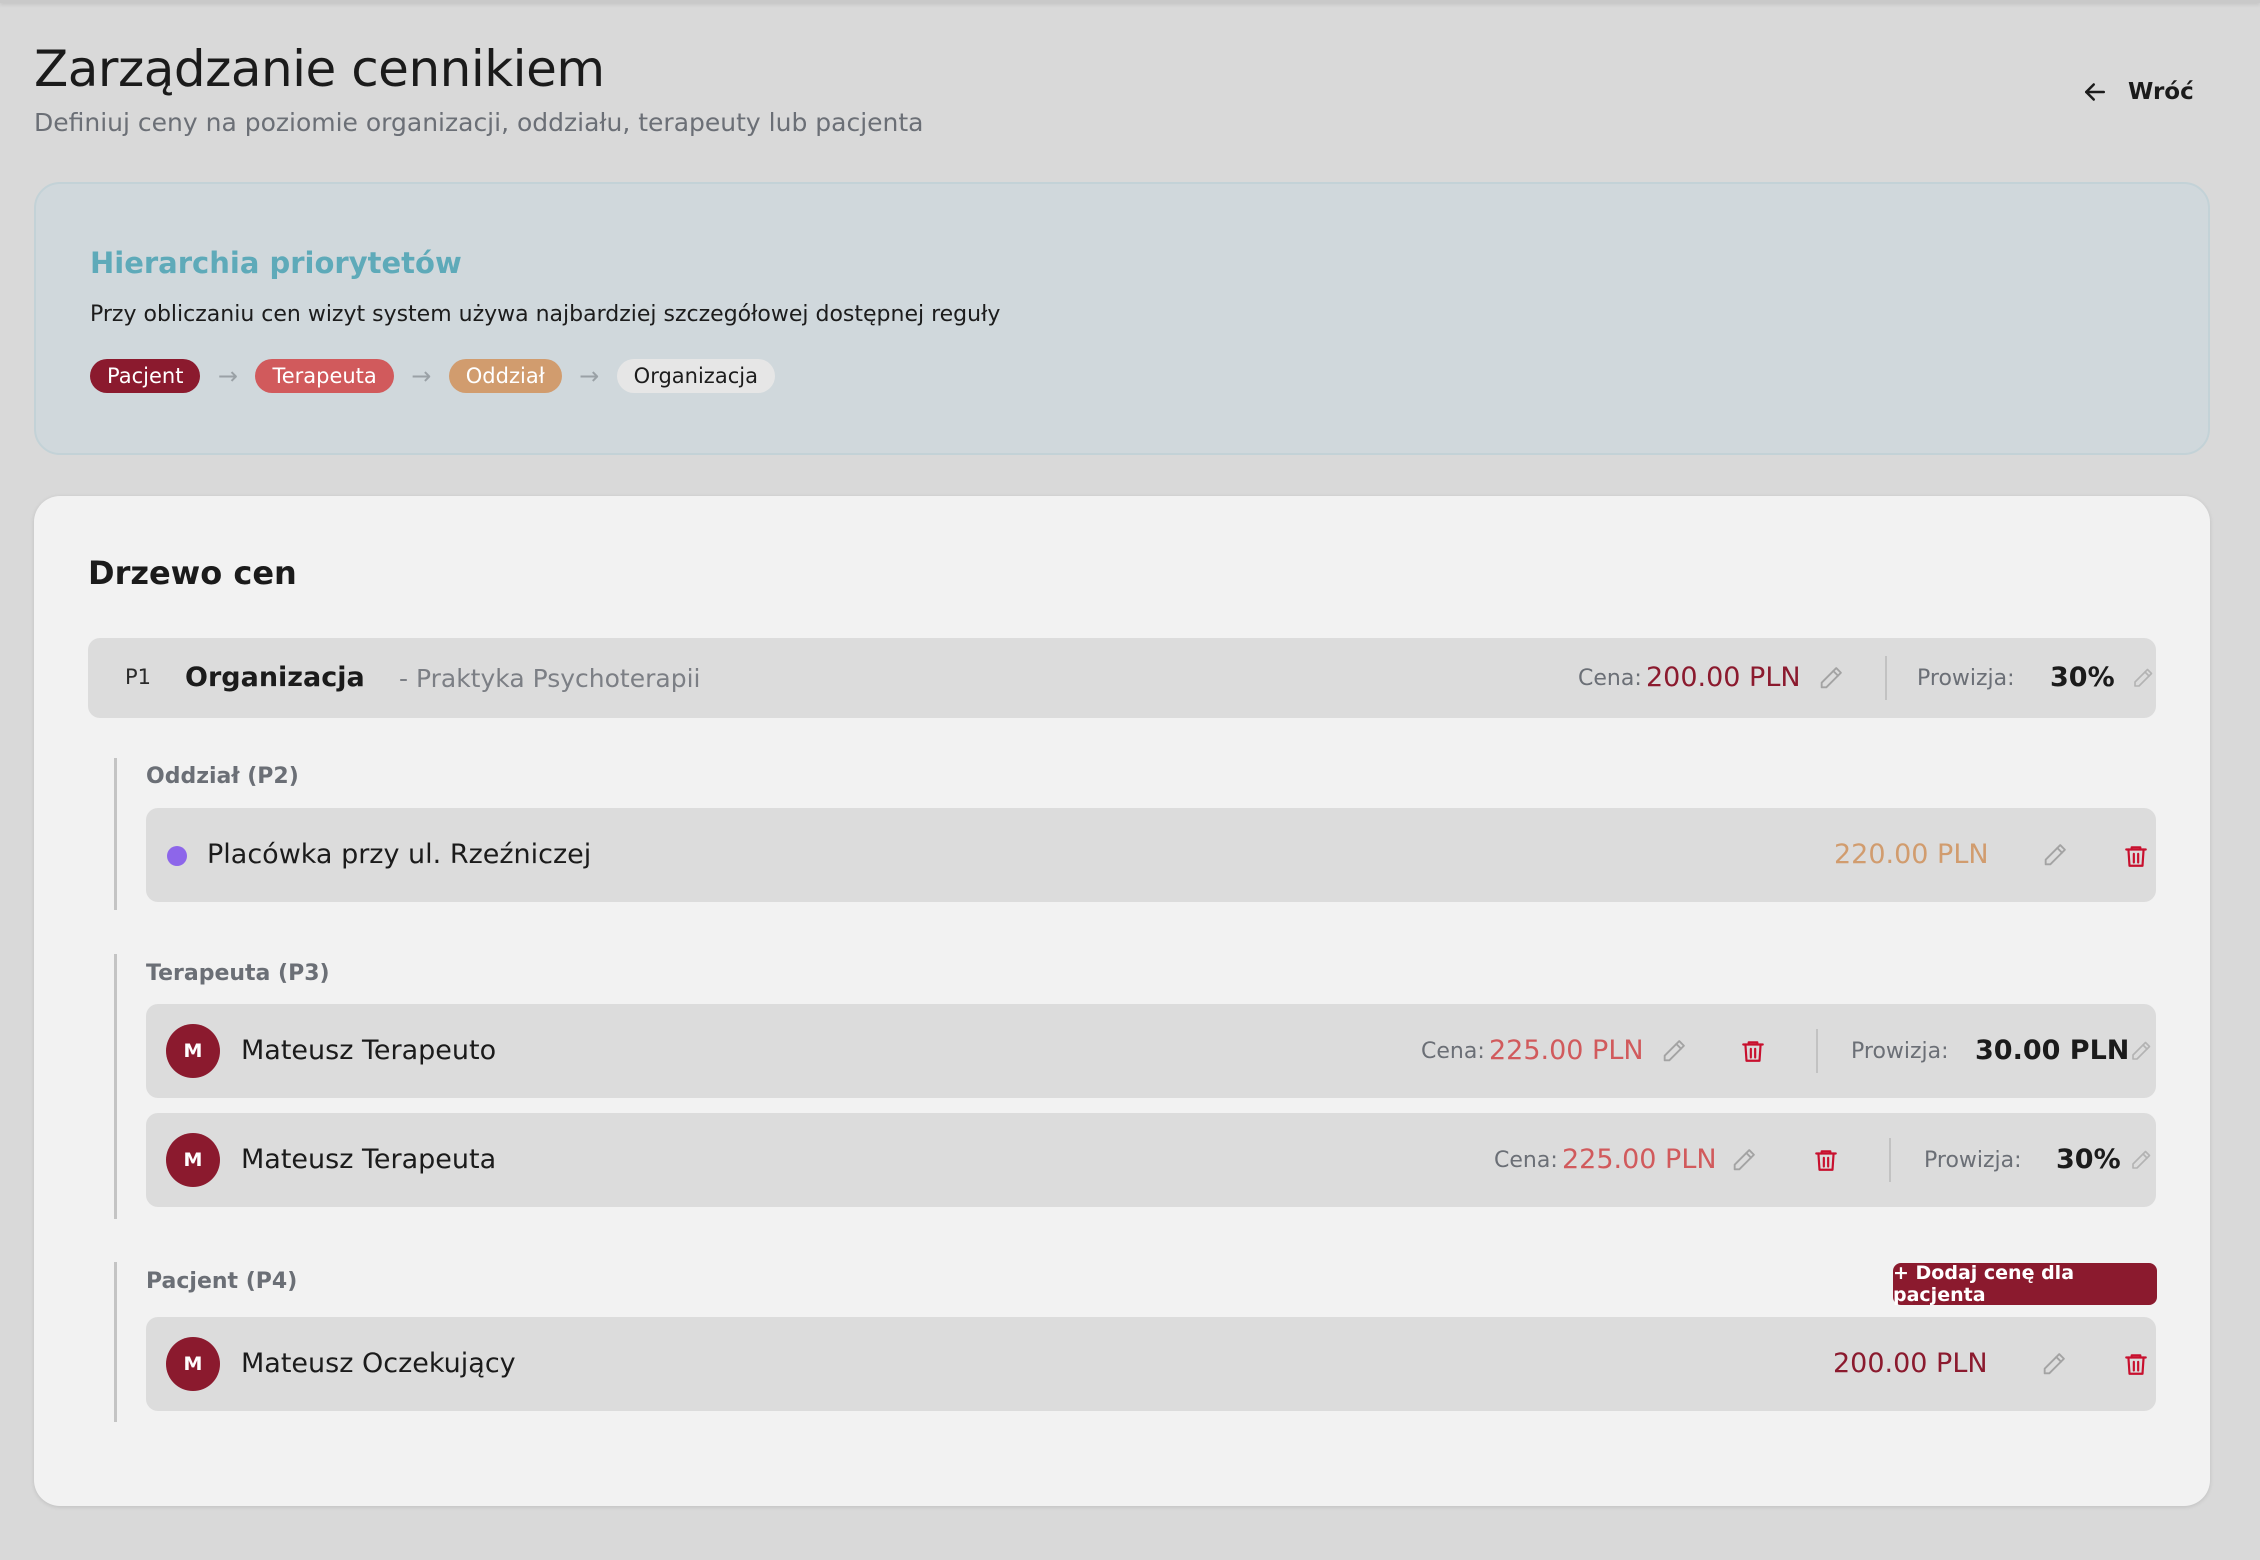 The width and height of the screenshot is (2260, 1560). Describe the element at coordinates (1151, 1364) in the screenshot. I see `patient-row: M Mateusz Oczekujący 200.00 PLN` at that location.